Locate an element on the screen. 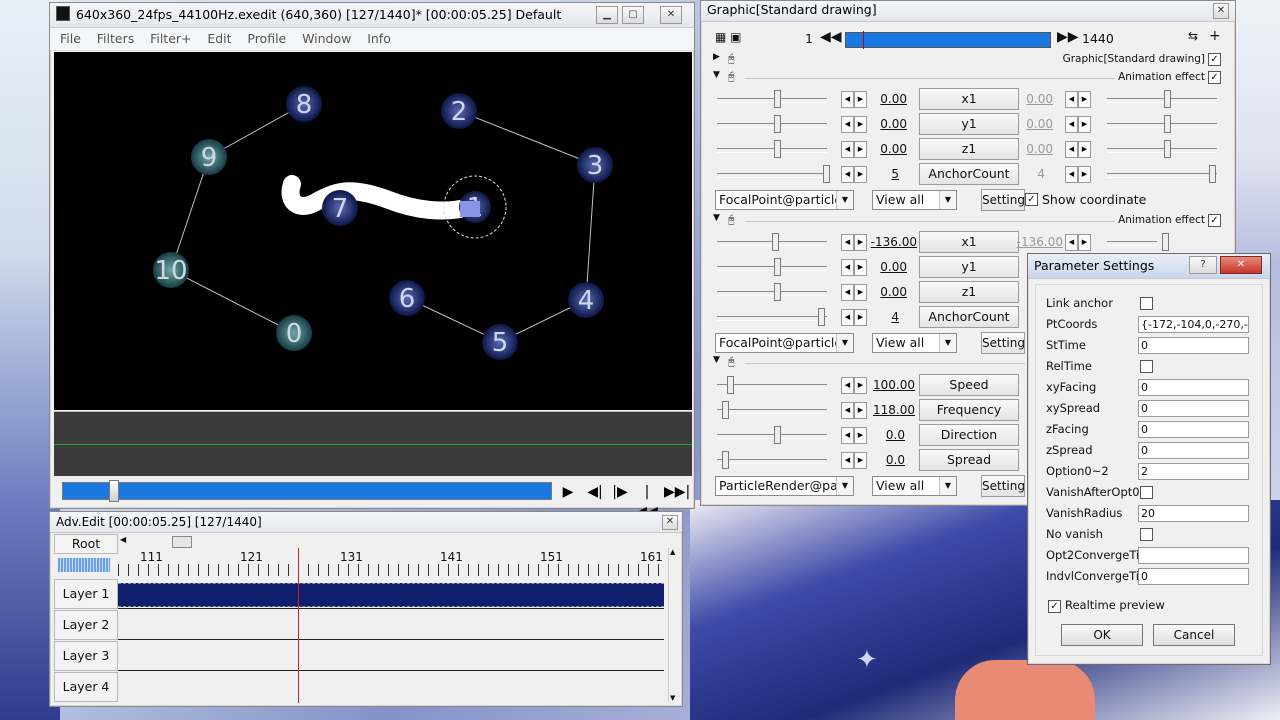 The height and width of the screenshot is (720, 1280). timeline-object-bar is located at coordinates (391, 595).